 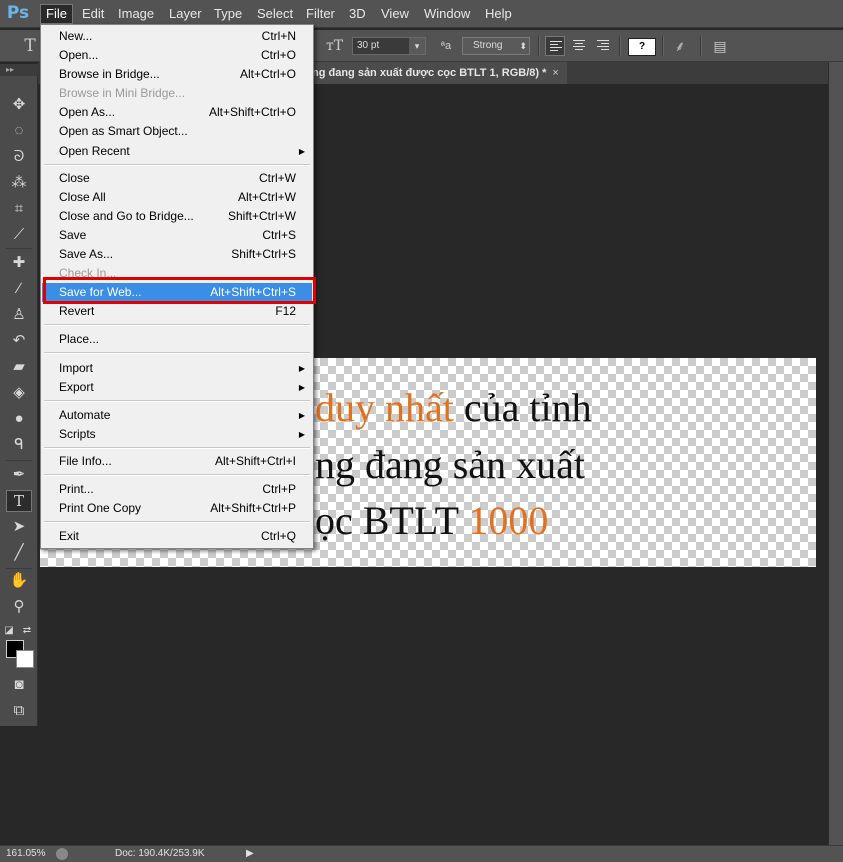 What do you see at coordinates (185, 14) in the screenshot?
I see `menu-layer: Layer` at bounding box center [185, 14].